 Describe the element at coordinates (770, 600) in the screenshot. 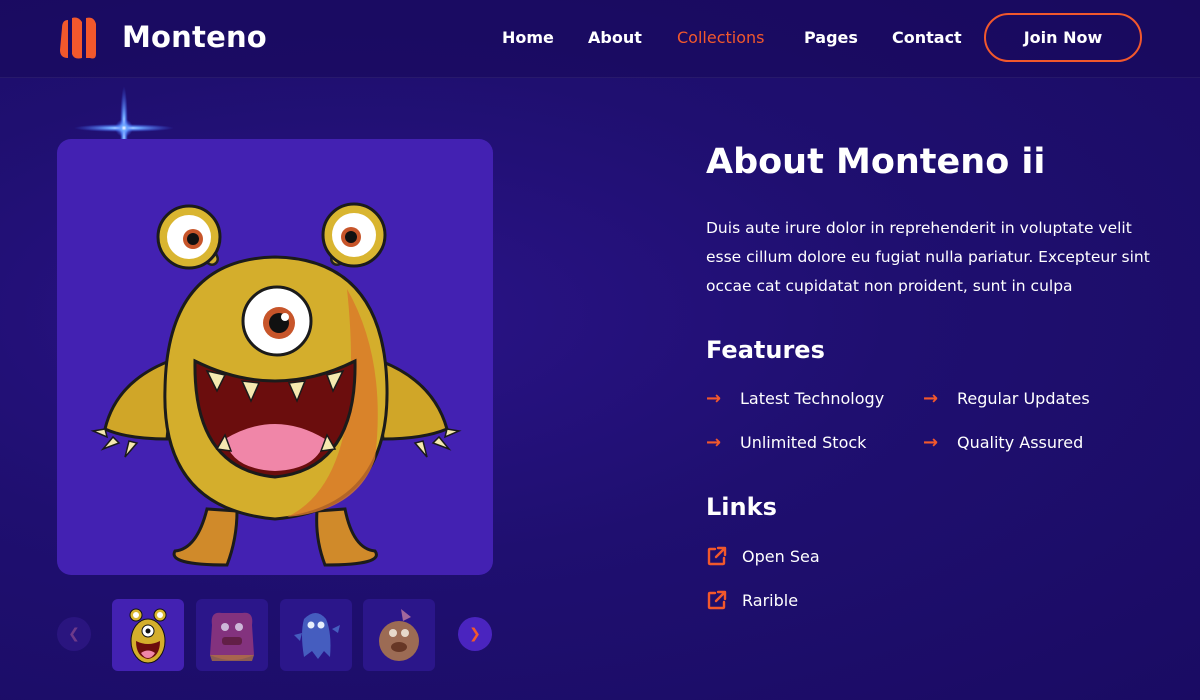

I see `link-label: Rarible` at that location.